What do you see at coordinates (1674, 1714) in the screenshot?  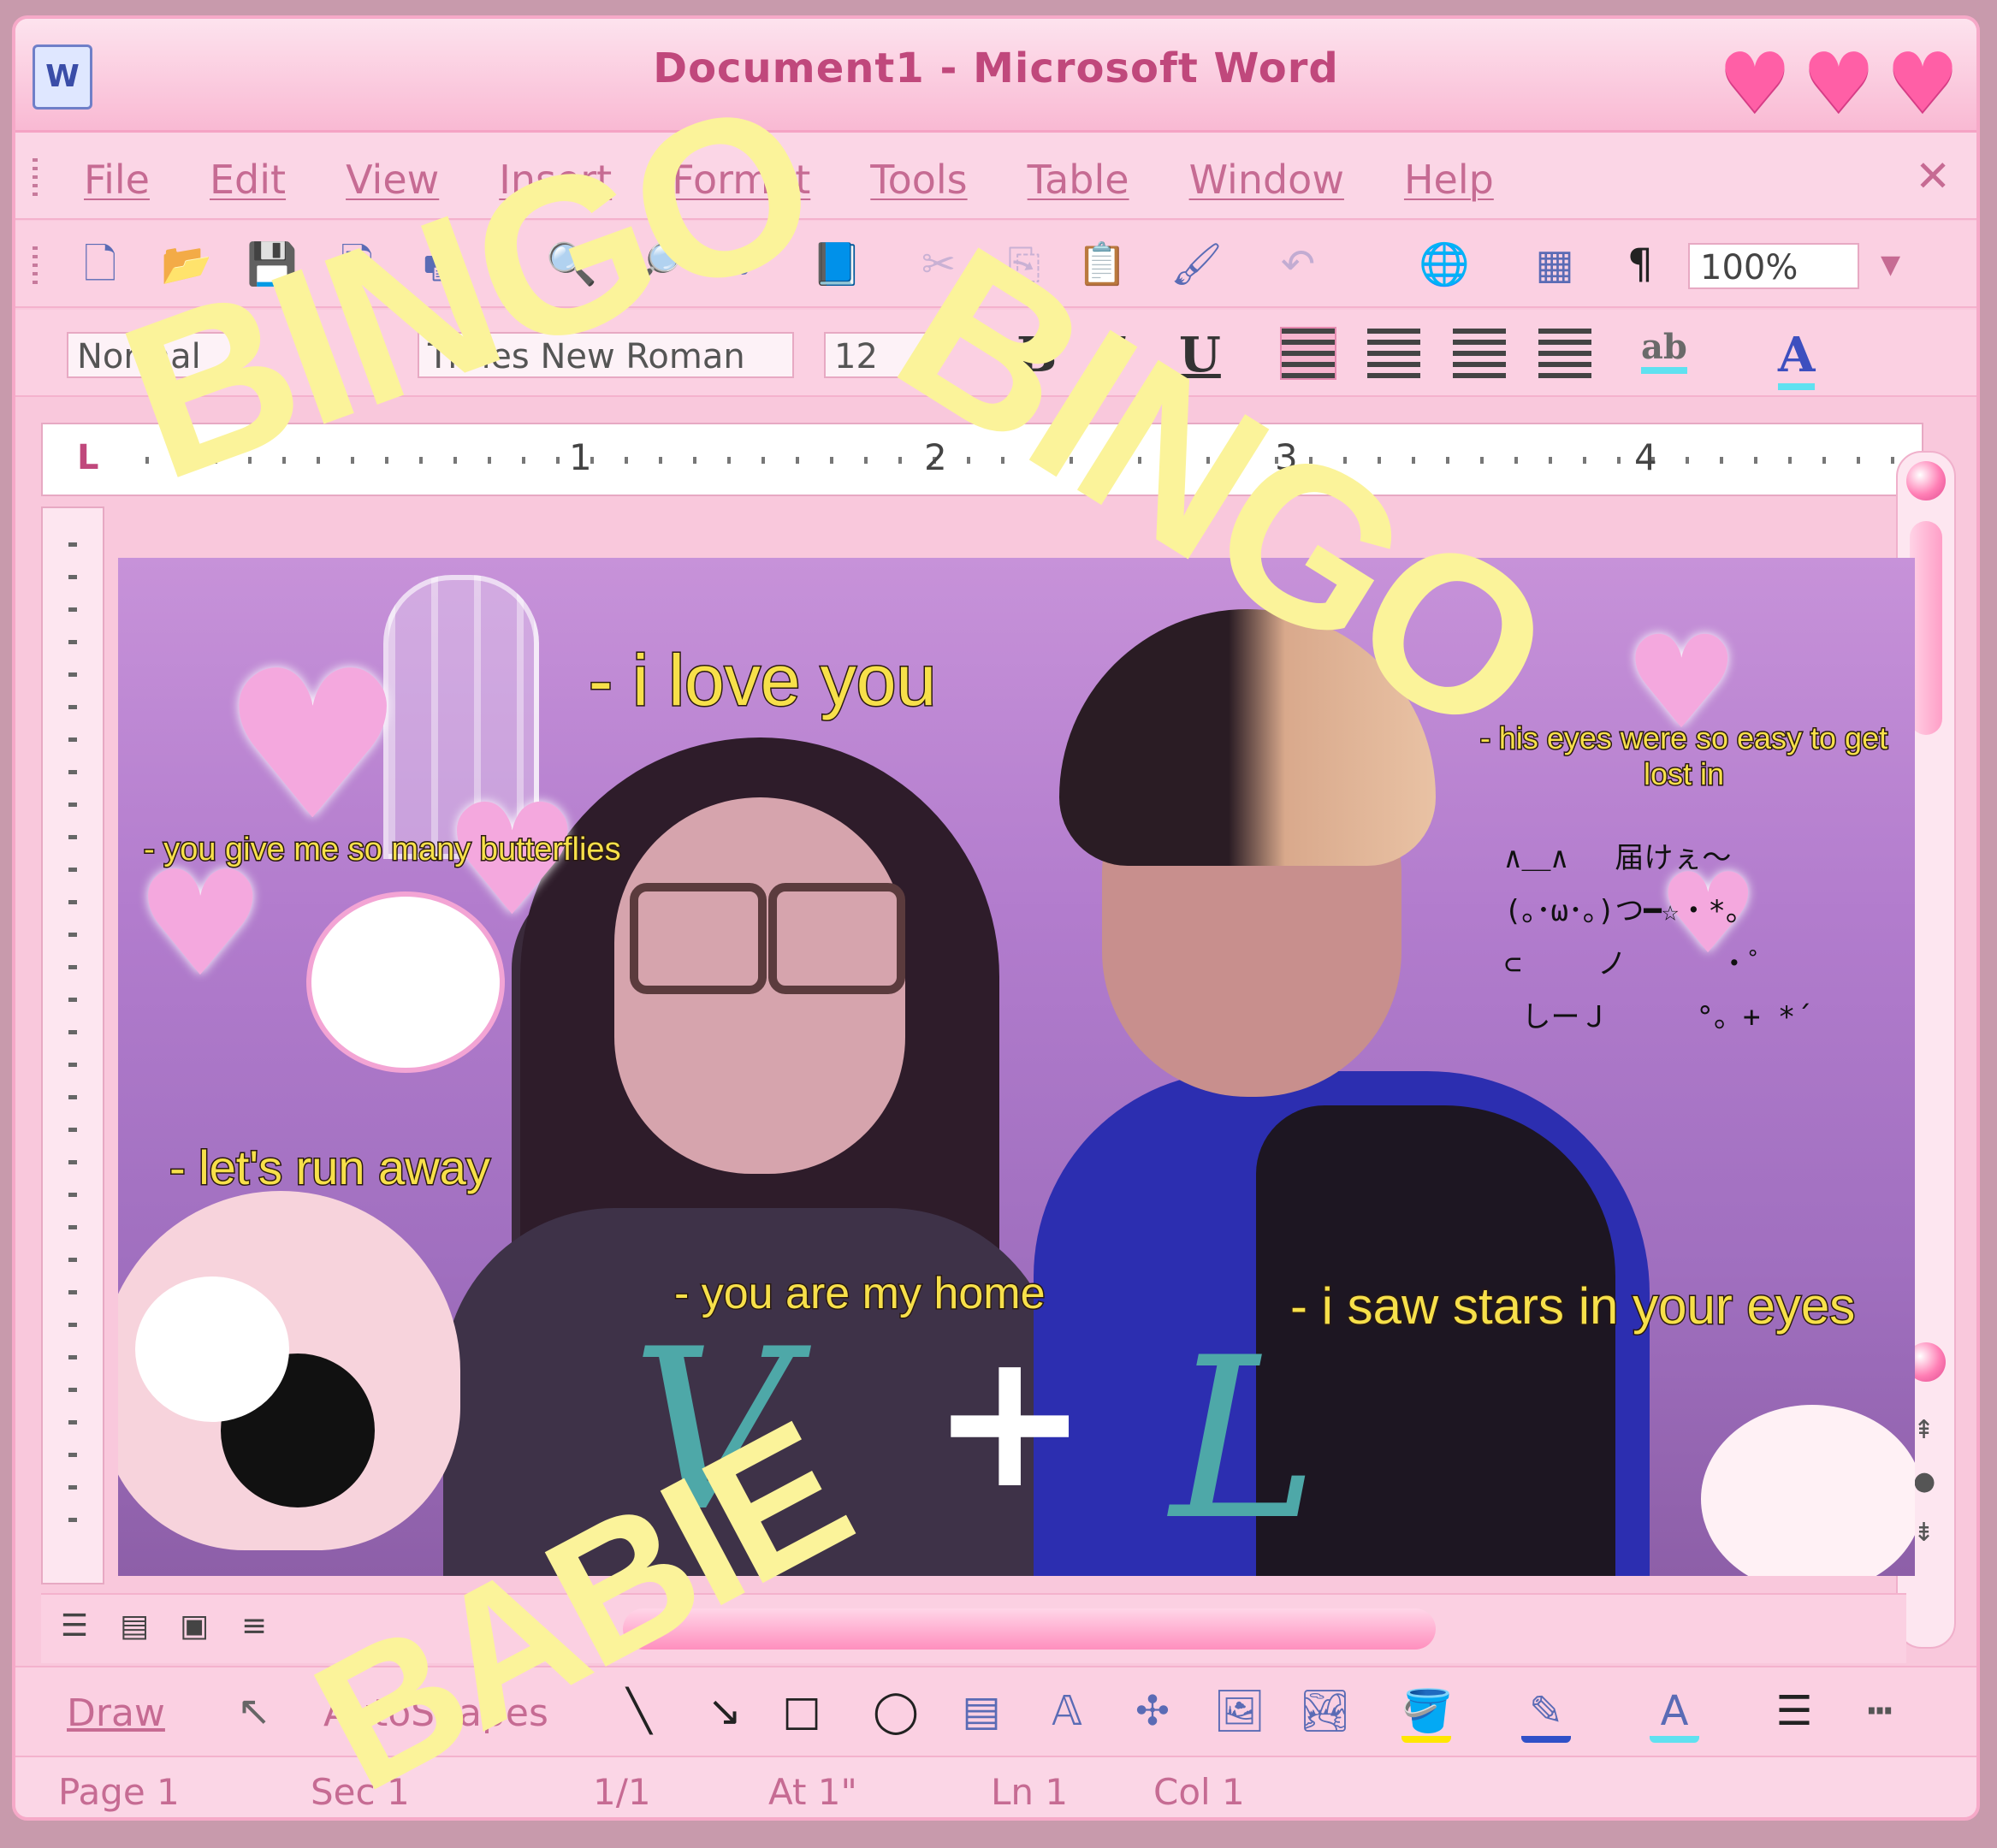 I see `font-color-icon: A` at bounding box center [1674, 1714].